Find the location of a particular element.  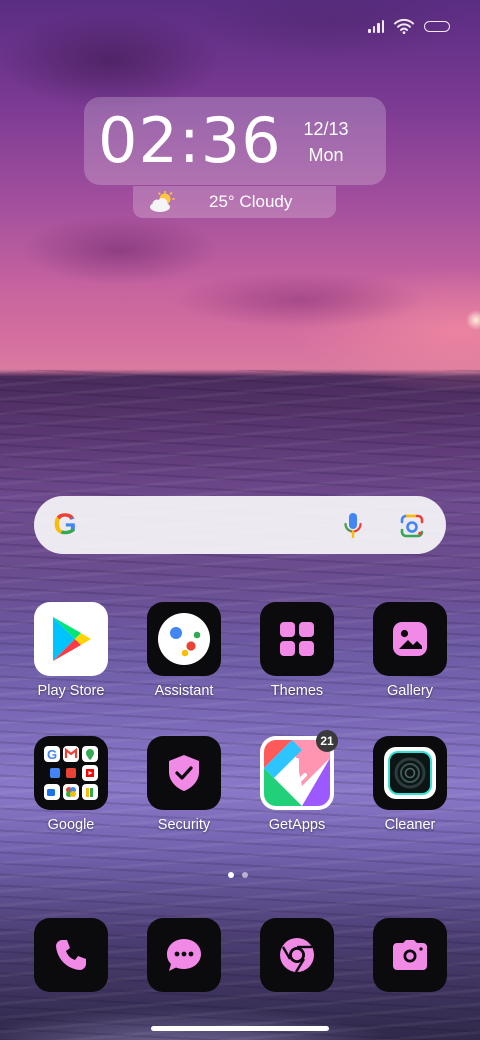

app-label: Google is located at coordinates (71, 825).